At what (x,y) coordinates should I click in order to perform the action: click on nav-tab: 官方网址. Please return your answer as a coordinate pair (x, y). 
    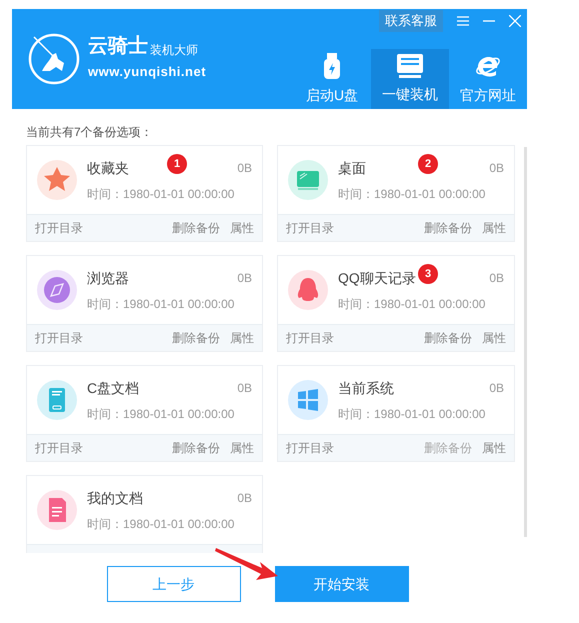
    Looking at the image, I should click on (488, 79).